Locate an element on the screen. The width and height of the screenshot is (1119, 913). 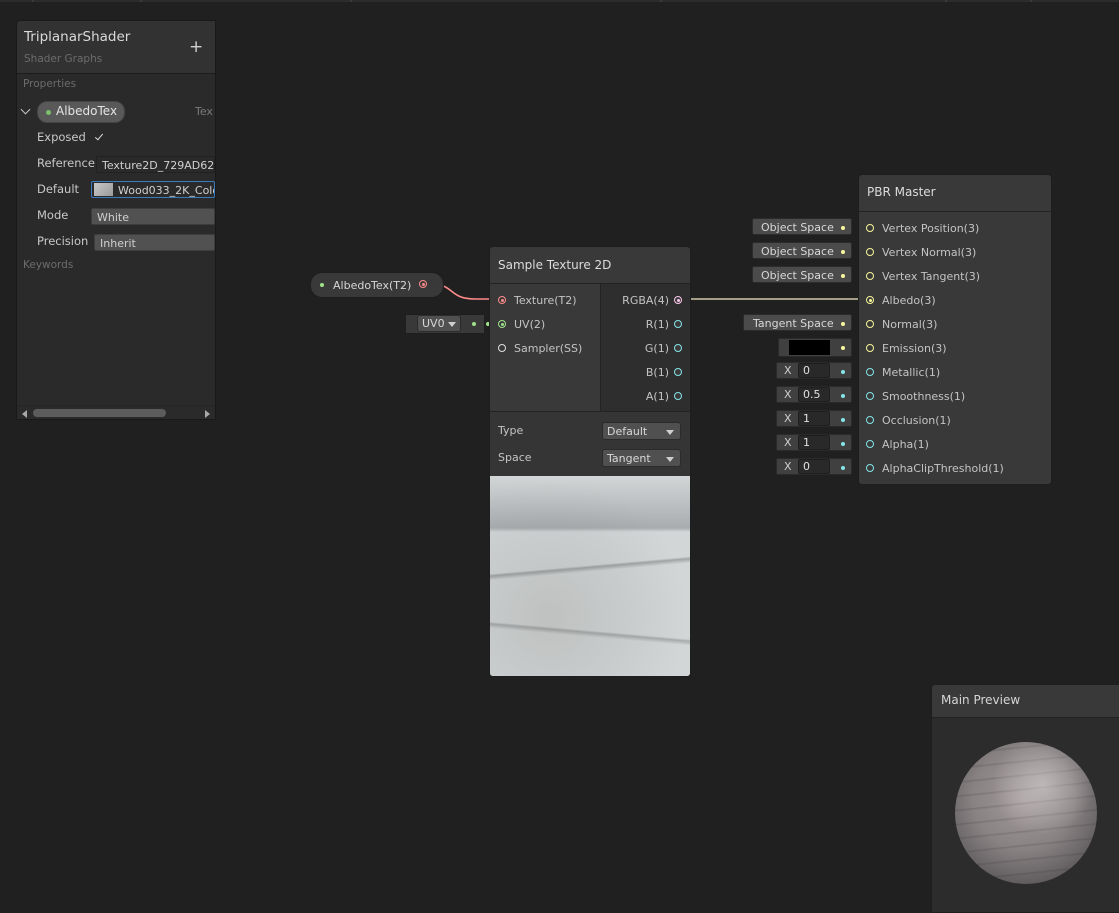
uv-input-port is located at coordinates (502, 324).